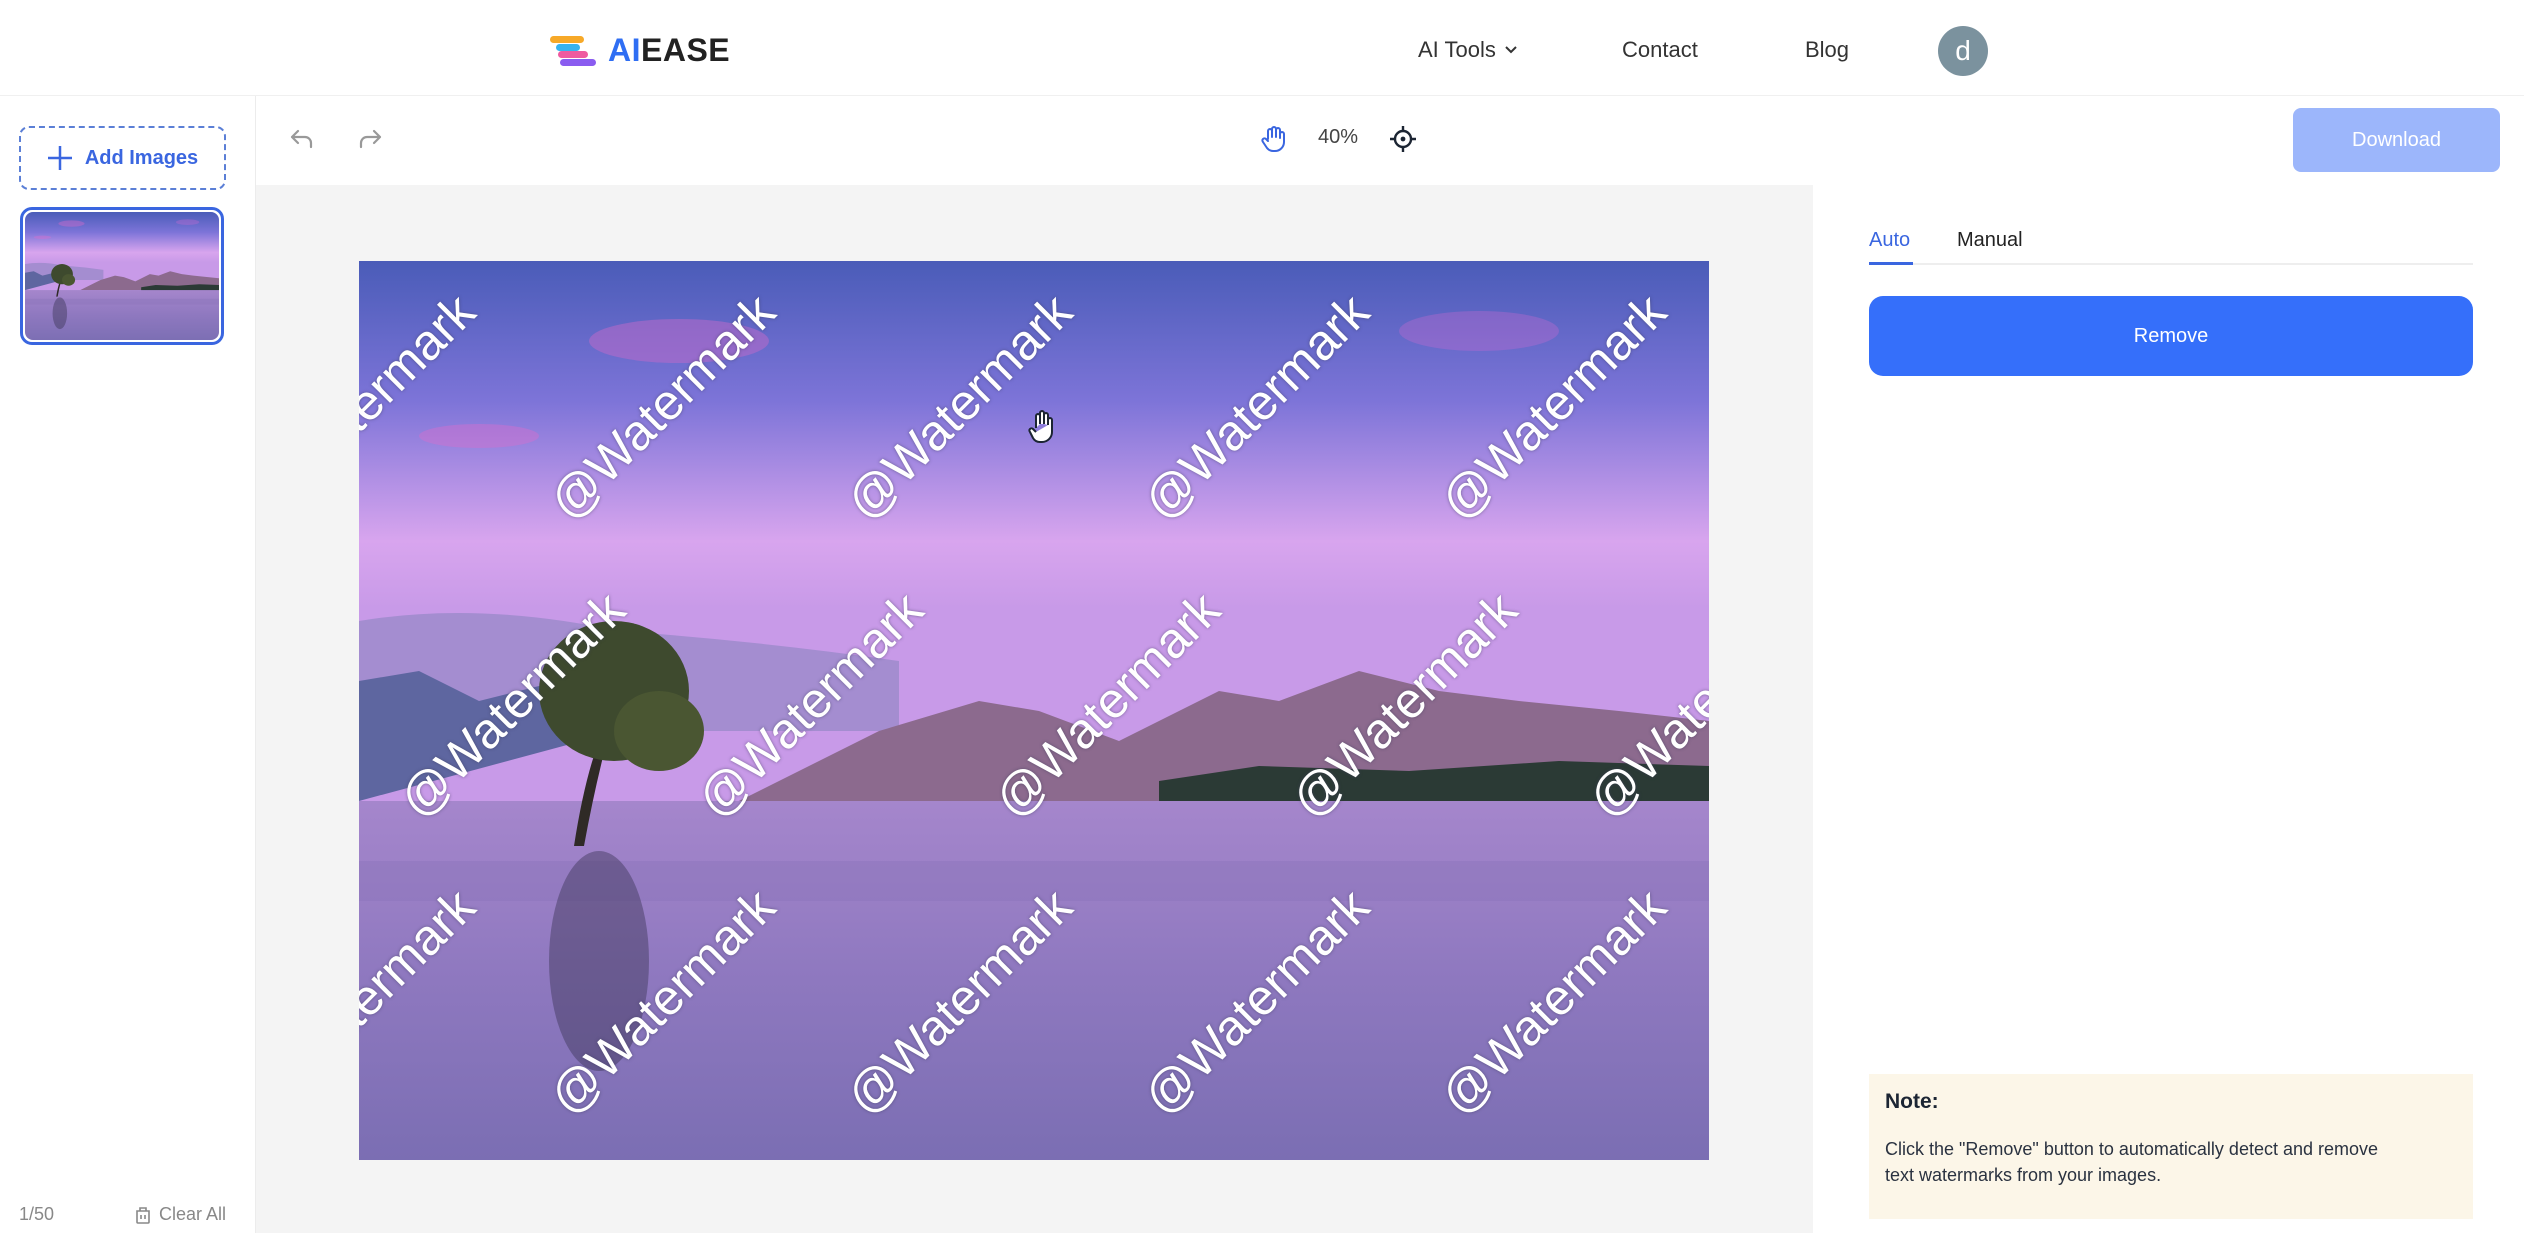  I want to click on sidebar-footer: 1/50 Clear All, so click(122, 1214).